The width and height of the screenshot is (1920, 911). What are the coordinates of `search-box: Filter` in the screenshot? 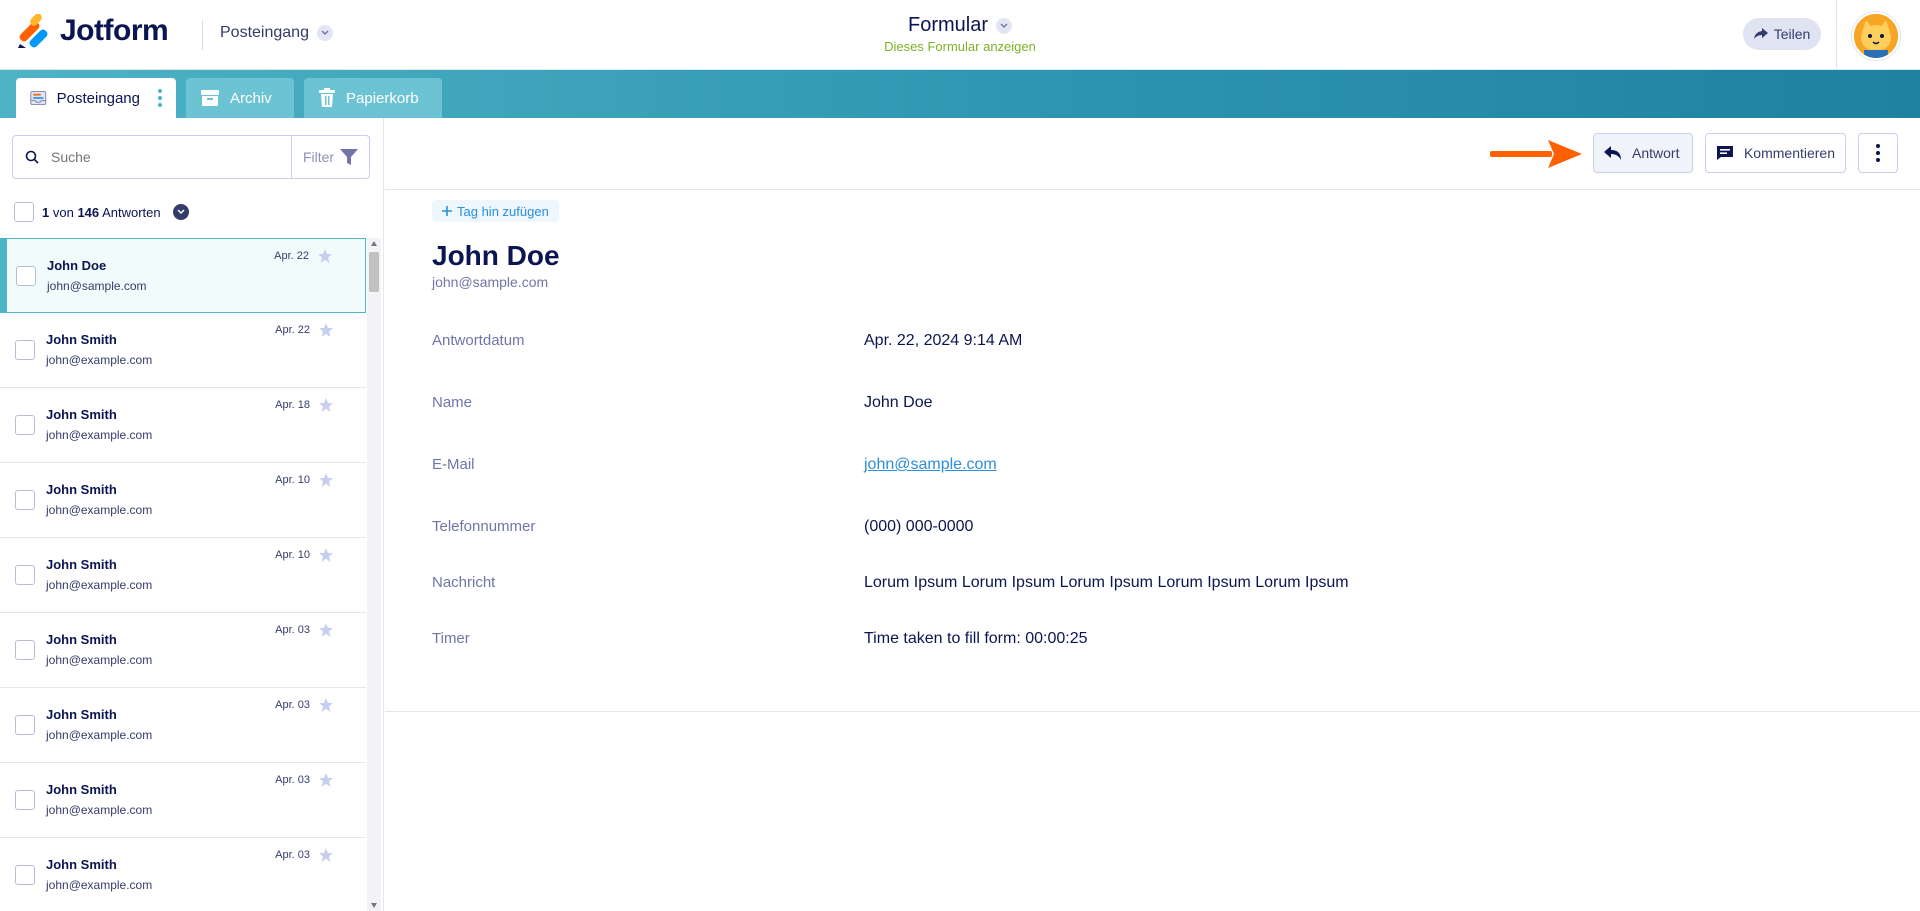 It's located at (191, 157).